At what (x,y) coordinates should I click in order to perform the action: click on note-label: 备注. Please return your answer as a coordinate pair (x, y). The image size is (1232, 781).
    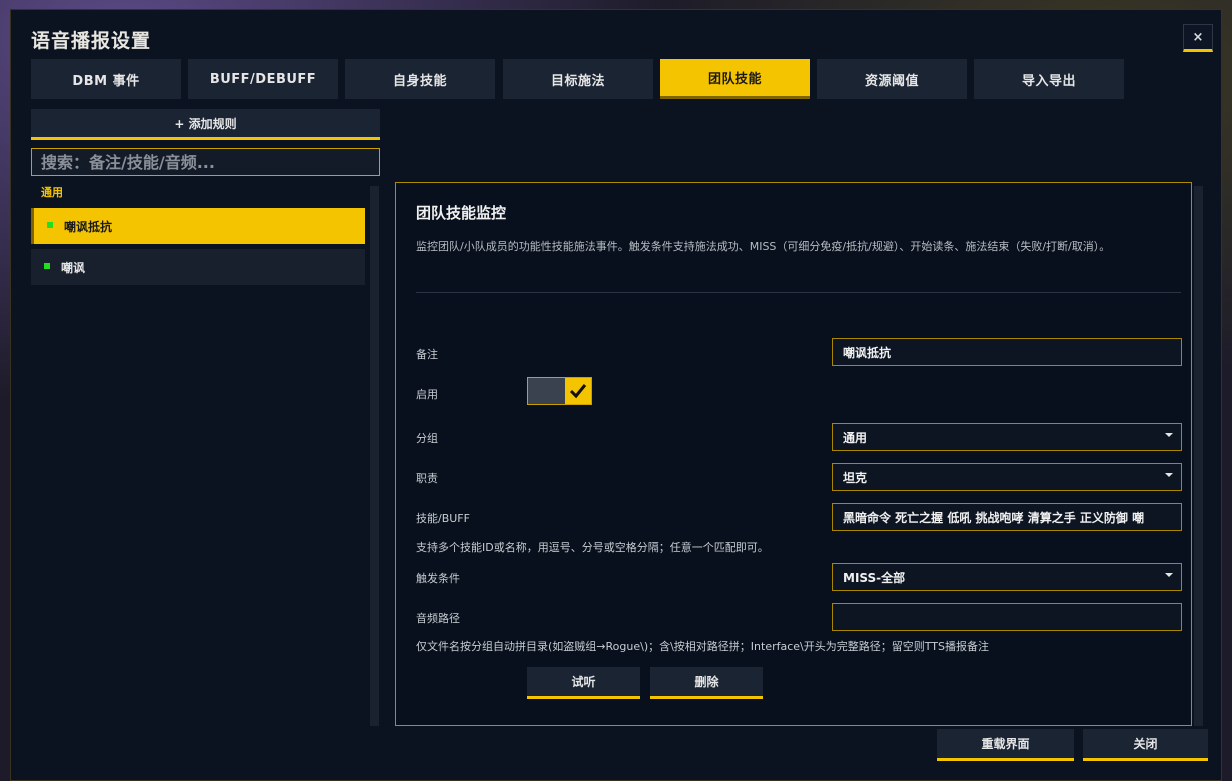
    Looking at the image, I should click on (427, 354).